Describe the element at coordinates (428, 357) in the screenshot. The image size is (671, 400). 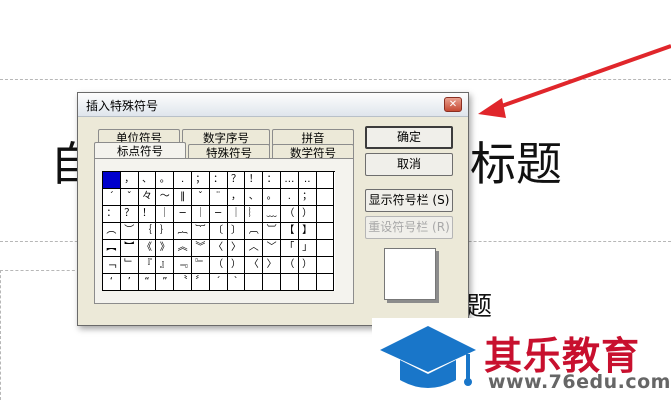
I see `graduation-cap-icon` at that location.